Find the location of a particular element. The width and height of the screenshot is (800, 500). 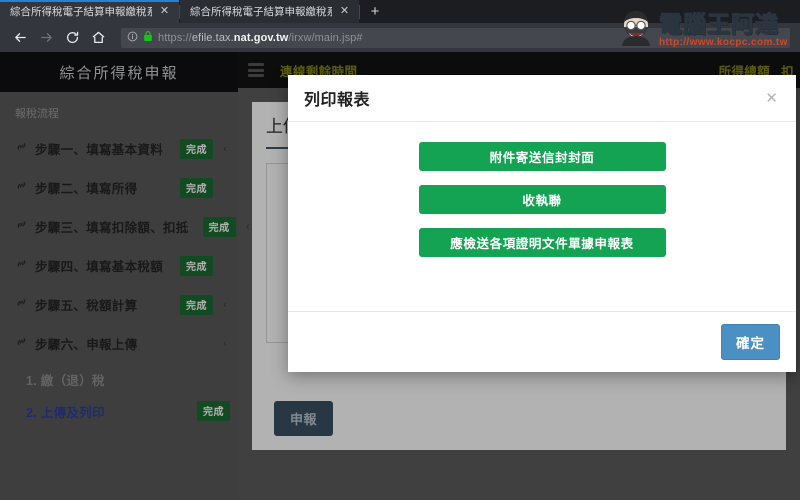

print-receipt-button: 收執聯 is located at coordinates (542, 199).